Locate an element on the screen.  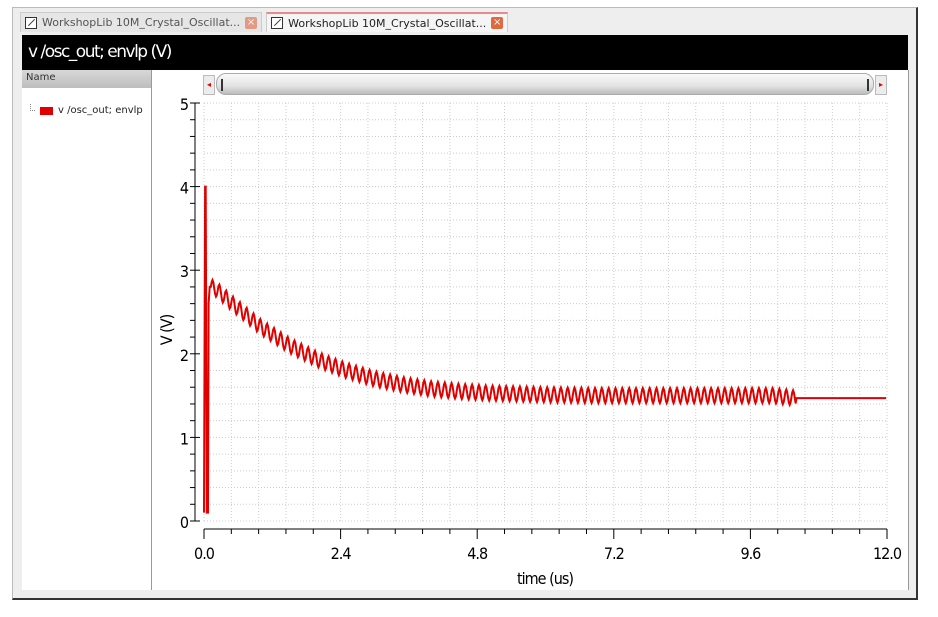
y-tick-label: 0 is located at coordinates (184, 522).